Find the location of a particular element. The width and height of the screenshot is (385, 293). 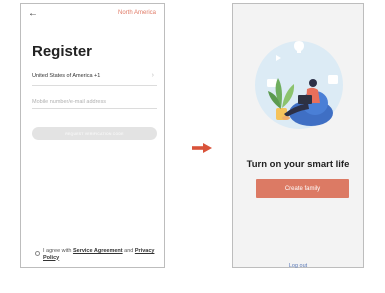

right-arrow-icon is located at coordinates (202, 148).